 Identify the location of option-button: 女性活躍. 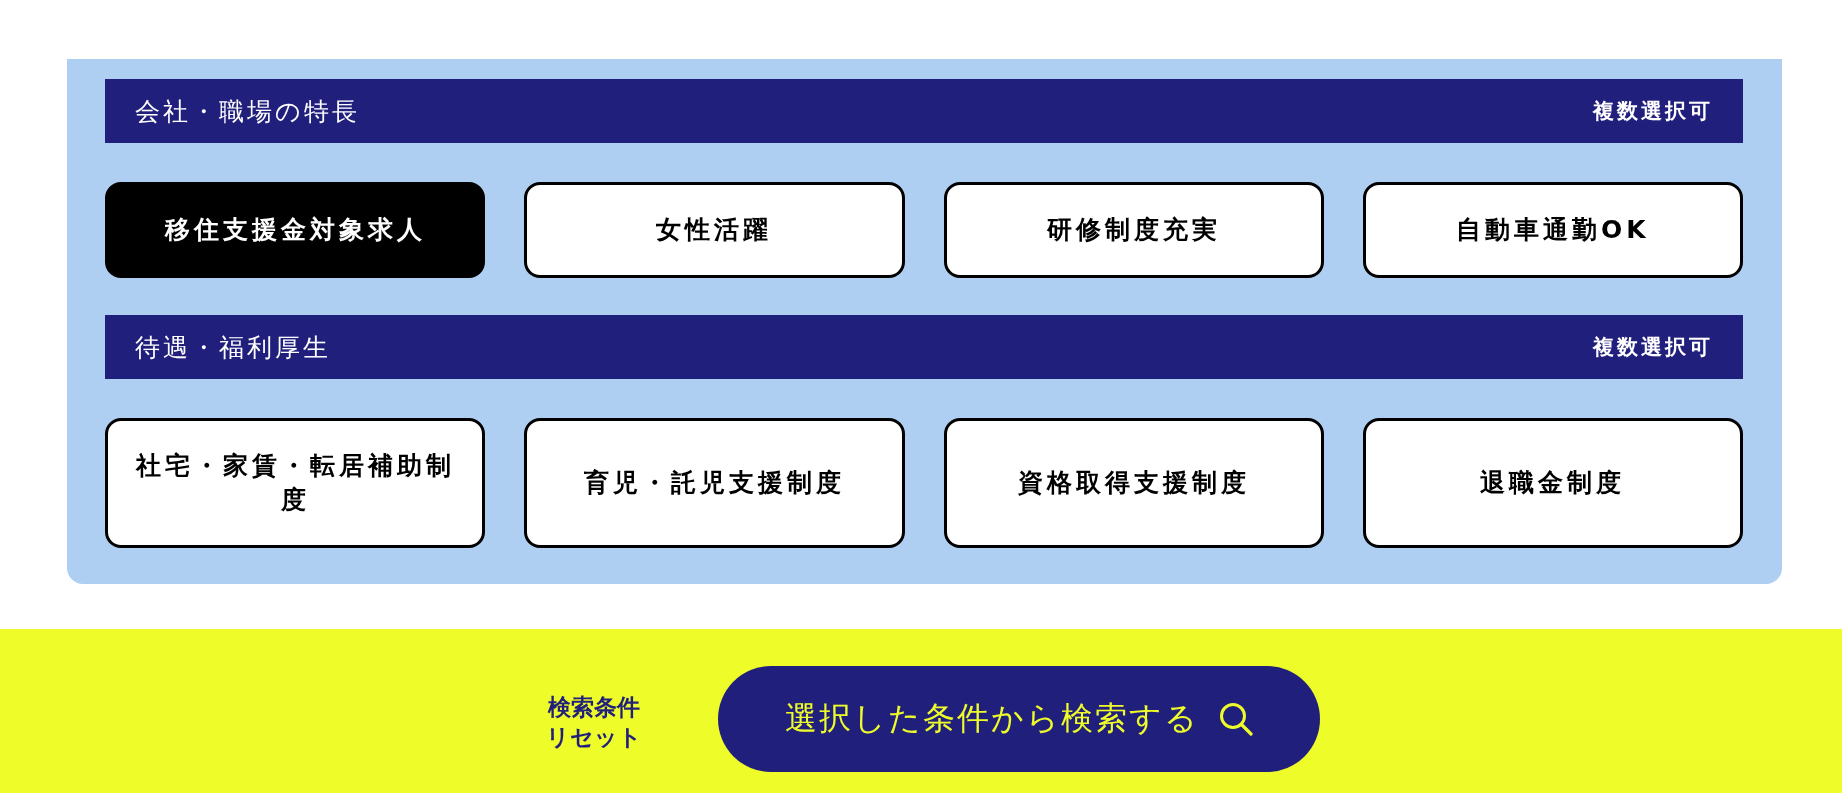
(714, 230).